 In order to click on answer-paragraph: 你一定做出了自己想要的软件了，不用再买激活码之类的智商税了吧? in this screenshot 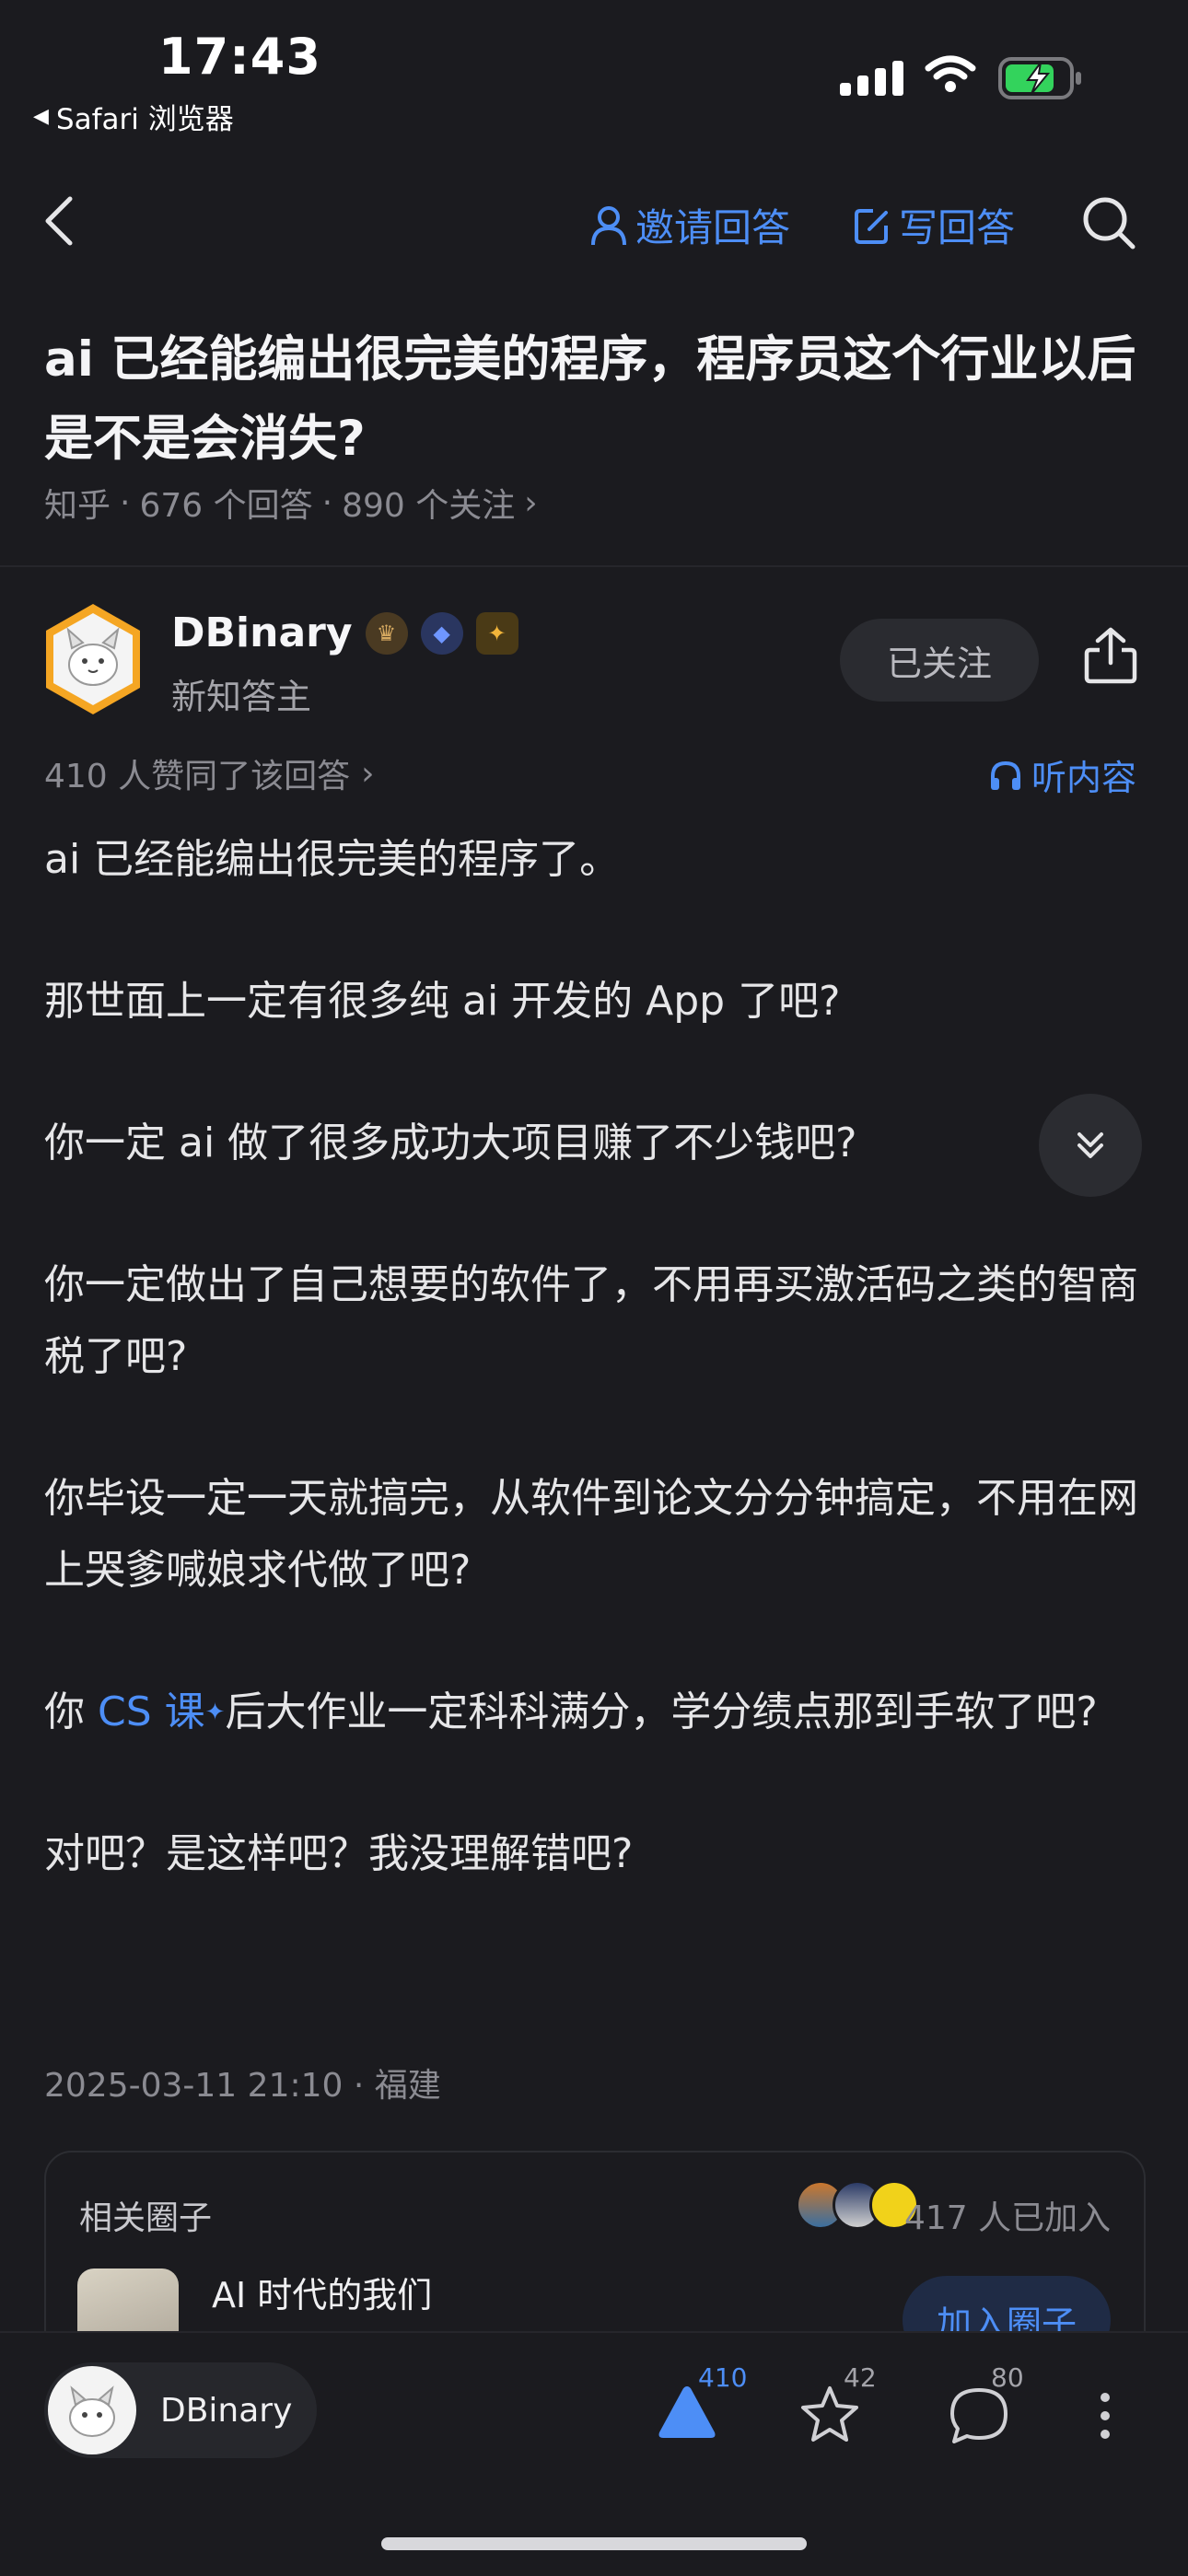, I will do `click(591, 1320)`.